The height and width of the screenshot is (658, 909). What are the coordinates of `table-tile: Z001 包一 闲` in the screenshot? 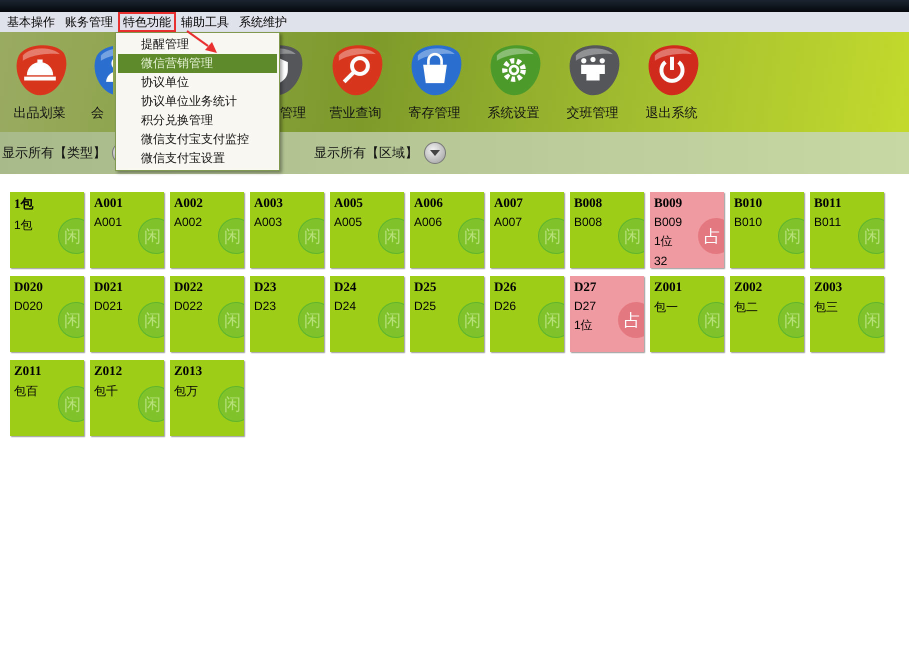 It's located at (687, 314).